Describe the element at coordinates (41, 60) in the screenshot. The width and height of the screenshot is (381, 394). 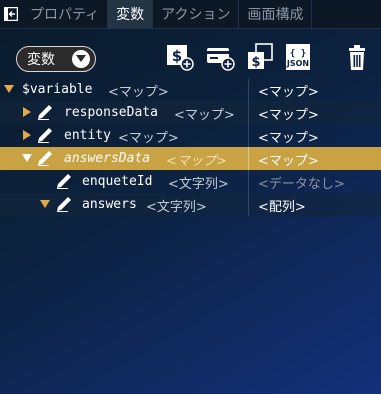
I see `variable-type-select-label: 変数` at that location.